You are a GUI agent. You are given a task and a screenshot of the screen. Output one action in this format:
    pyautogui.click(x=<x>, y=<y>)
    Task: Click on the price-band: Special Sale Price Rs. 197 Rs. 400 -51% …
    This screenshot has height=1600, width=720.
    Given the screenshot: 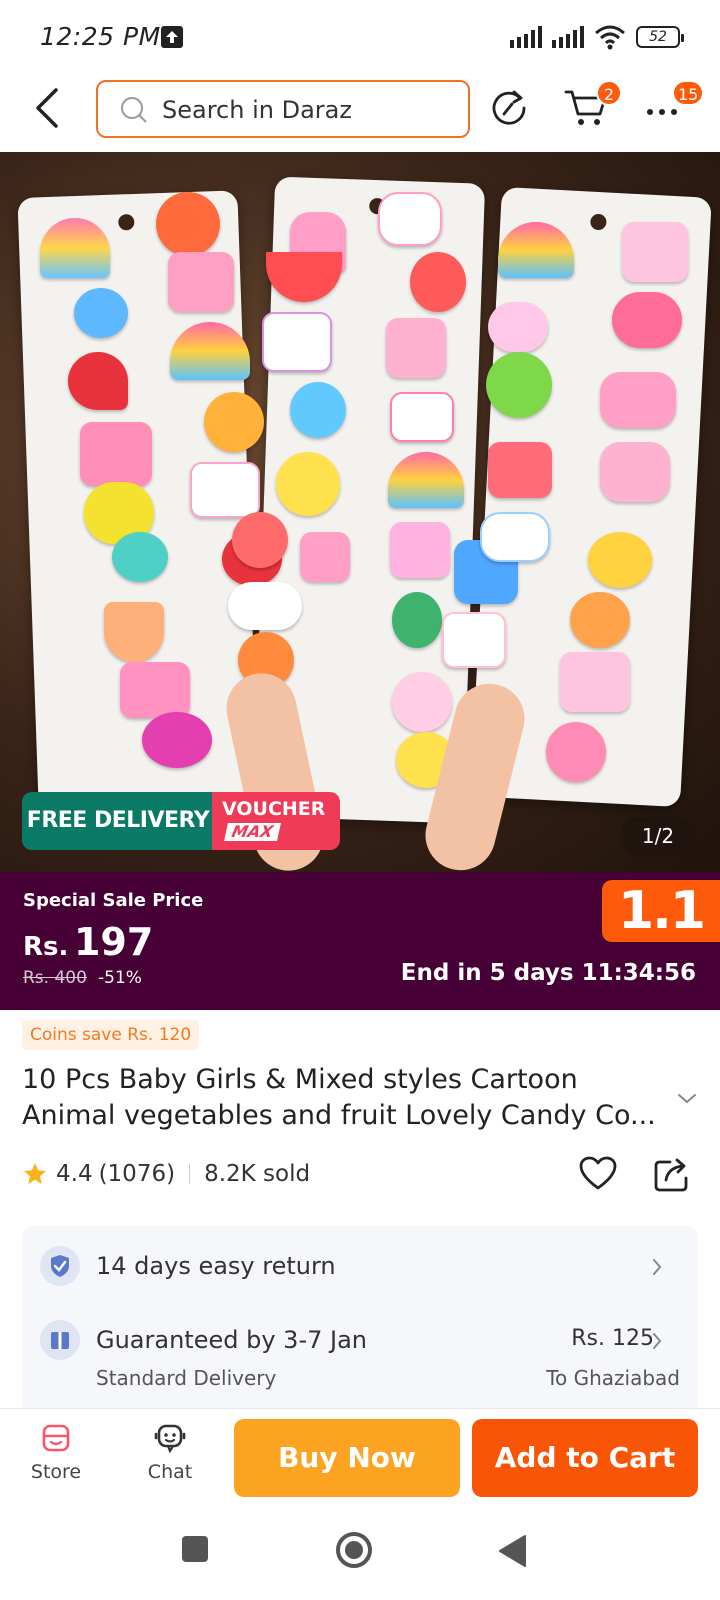 What is the action you would take?
    pyautogui.click(x=360, y=941)
    